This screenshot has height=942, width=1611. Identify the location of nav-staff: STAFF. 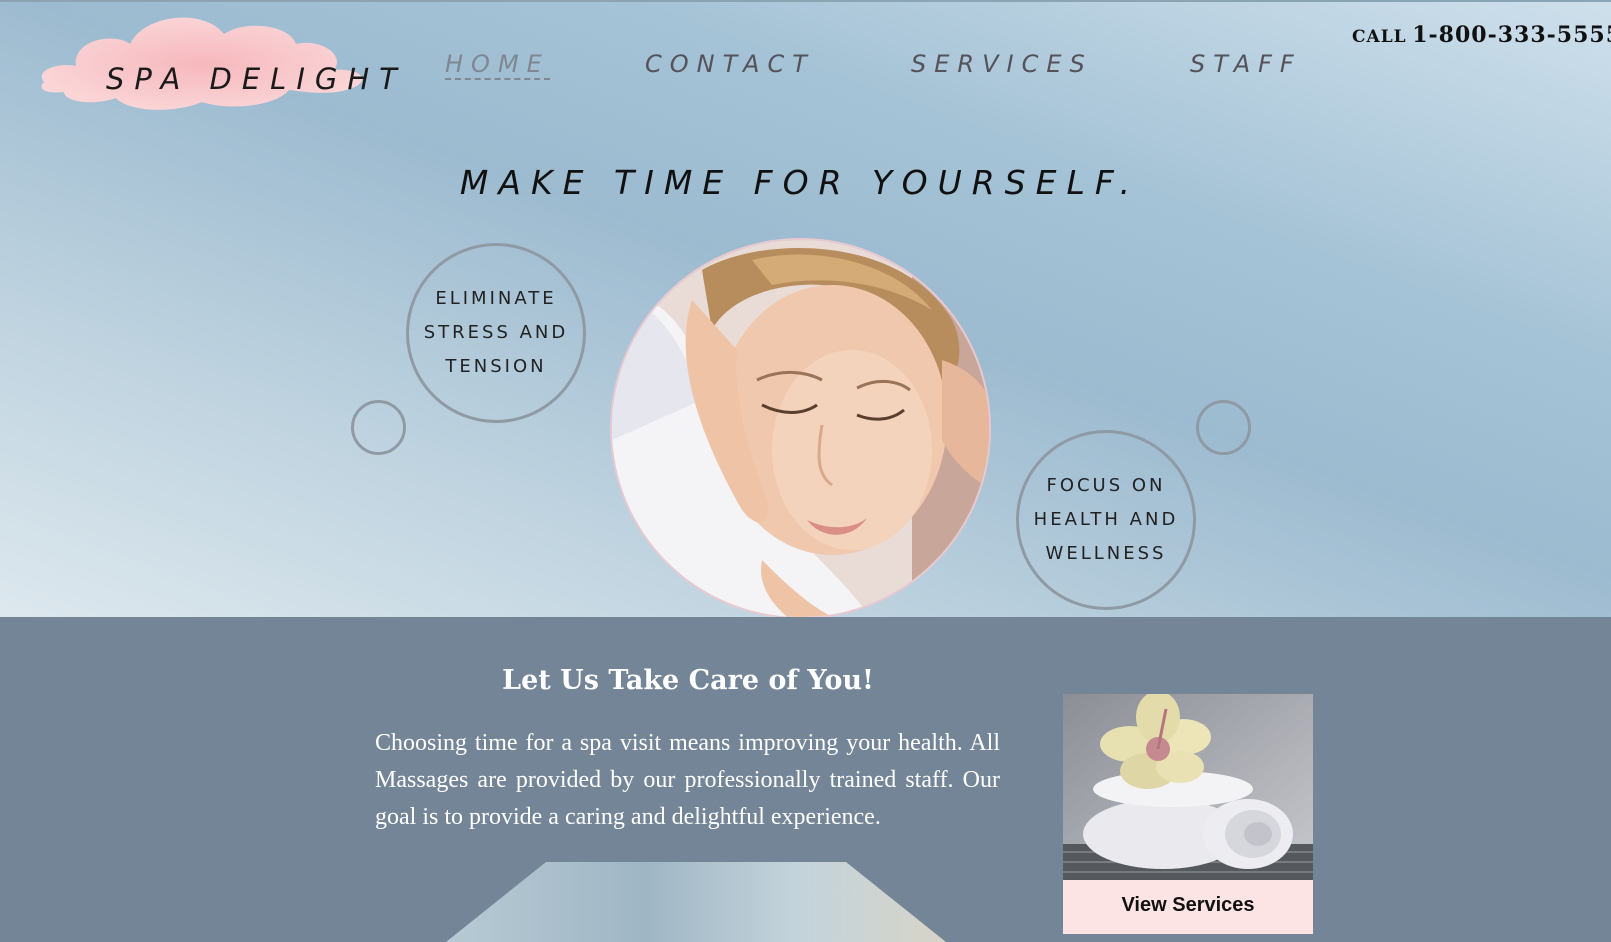
(1246, 64).